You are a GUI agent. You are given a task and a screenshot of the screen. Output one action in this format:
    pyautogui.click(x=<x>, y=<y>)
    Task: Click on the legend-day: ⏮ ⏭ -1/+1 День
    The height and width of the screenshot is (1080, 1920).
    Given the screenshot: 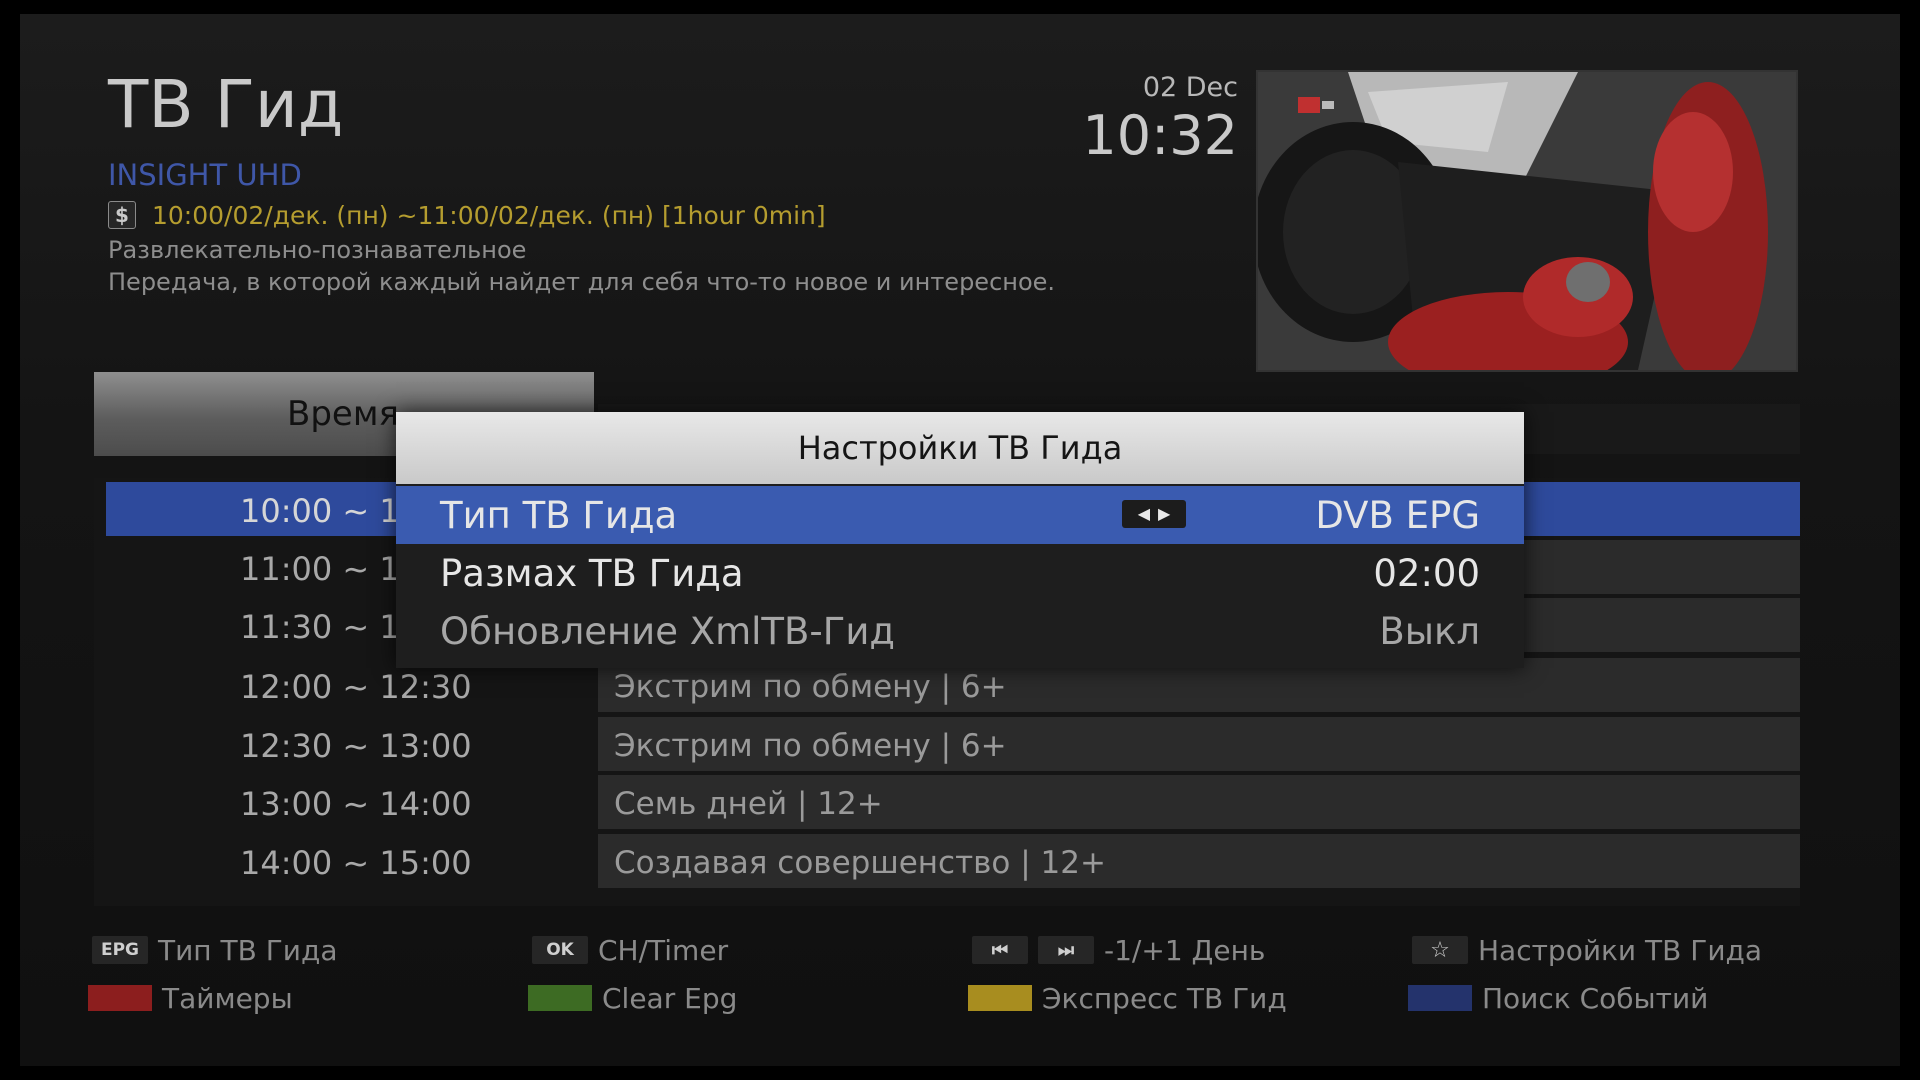 What is the action you would take?
    pyautogui.click(x=1118, y=950)
    